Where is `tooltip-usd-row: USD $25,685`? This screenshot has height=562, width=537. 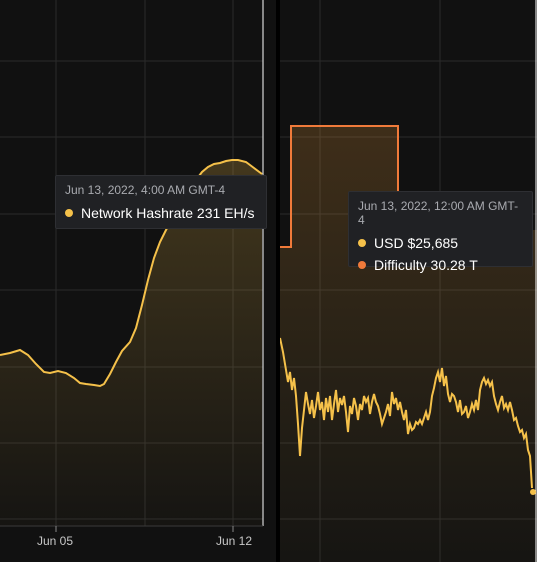 tooltip-usd-row: USD $25,685 is located at coordinates (440, 243).